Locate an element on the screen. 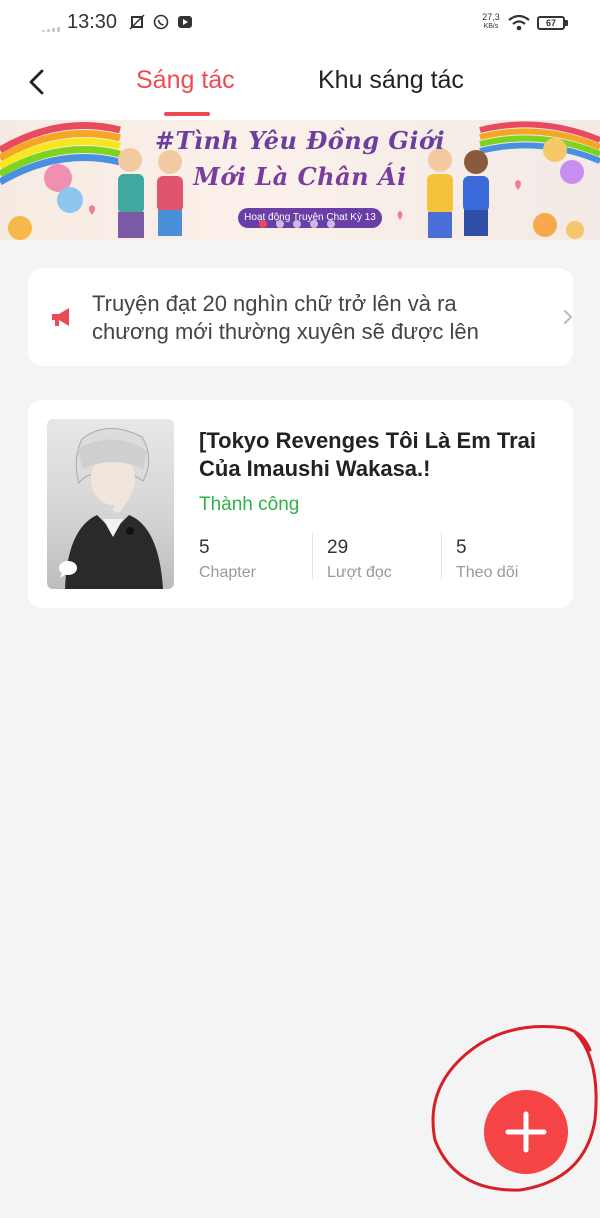 The width and height of the screenshot is (600, 1218). carousel-dot-active is located at coordinates (263, 224).